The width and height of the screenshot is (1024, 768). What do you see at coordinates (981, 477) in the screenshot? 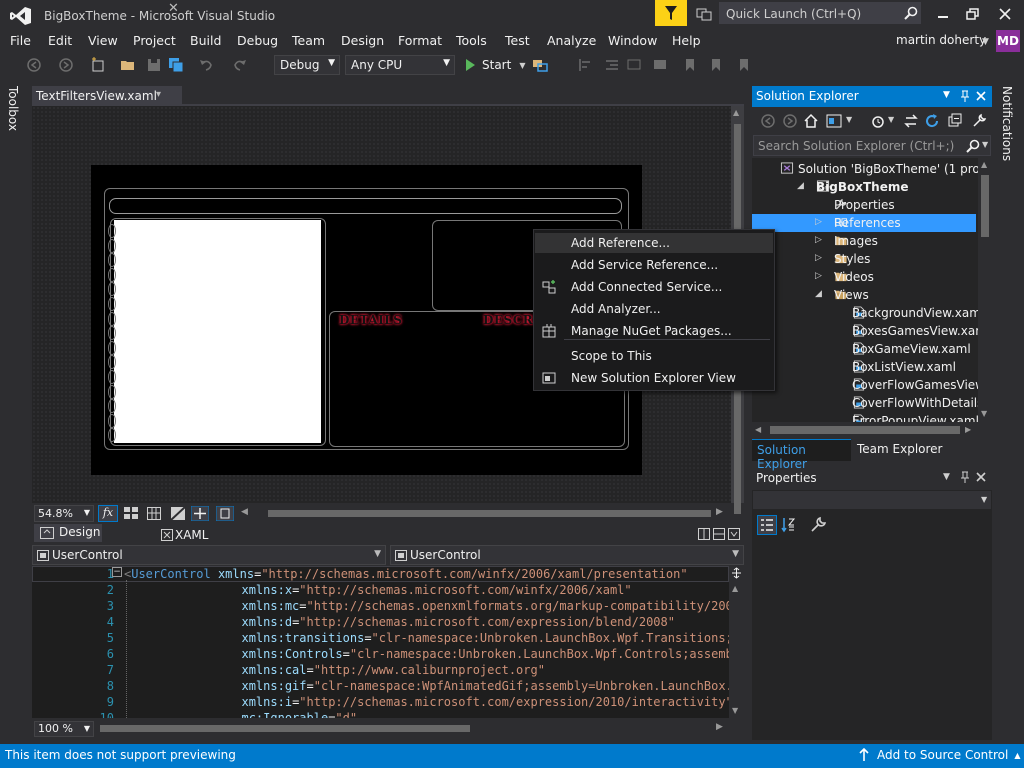
I see `close-icon` at bounding box center [981, 477].